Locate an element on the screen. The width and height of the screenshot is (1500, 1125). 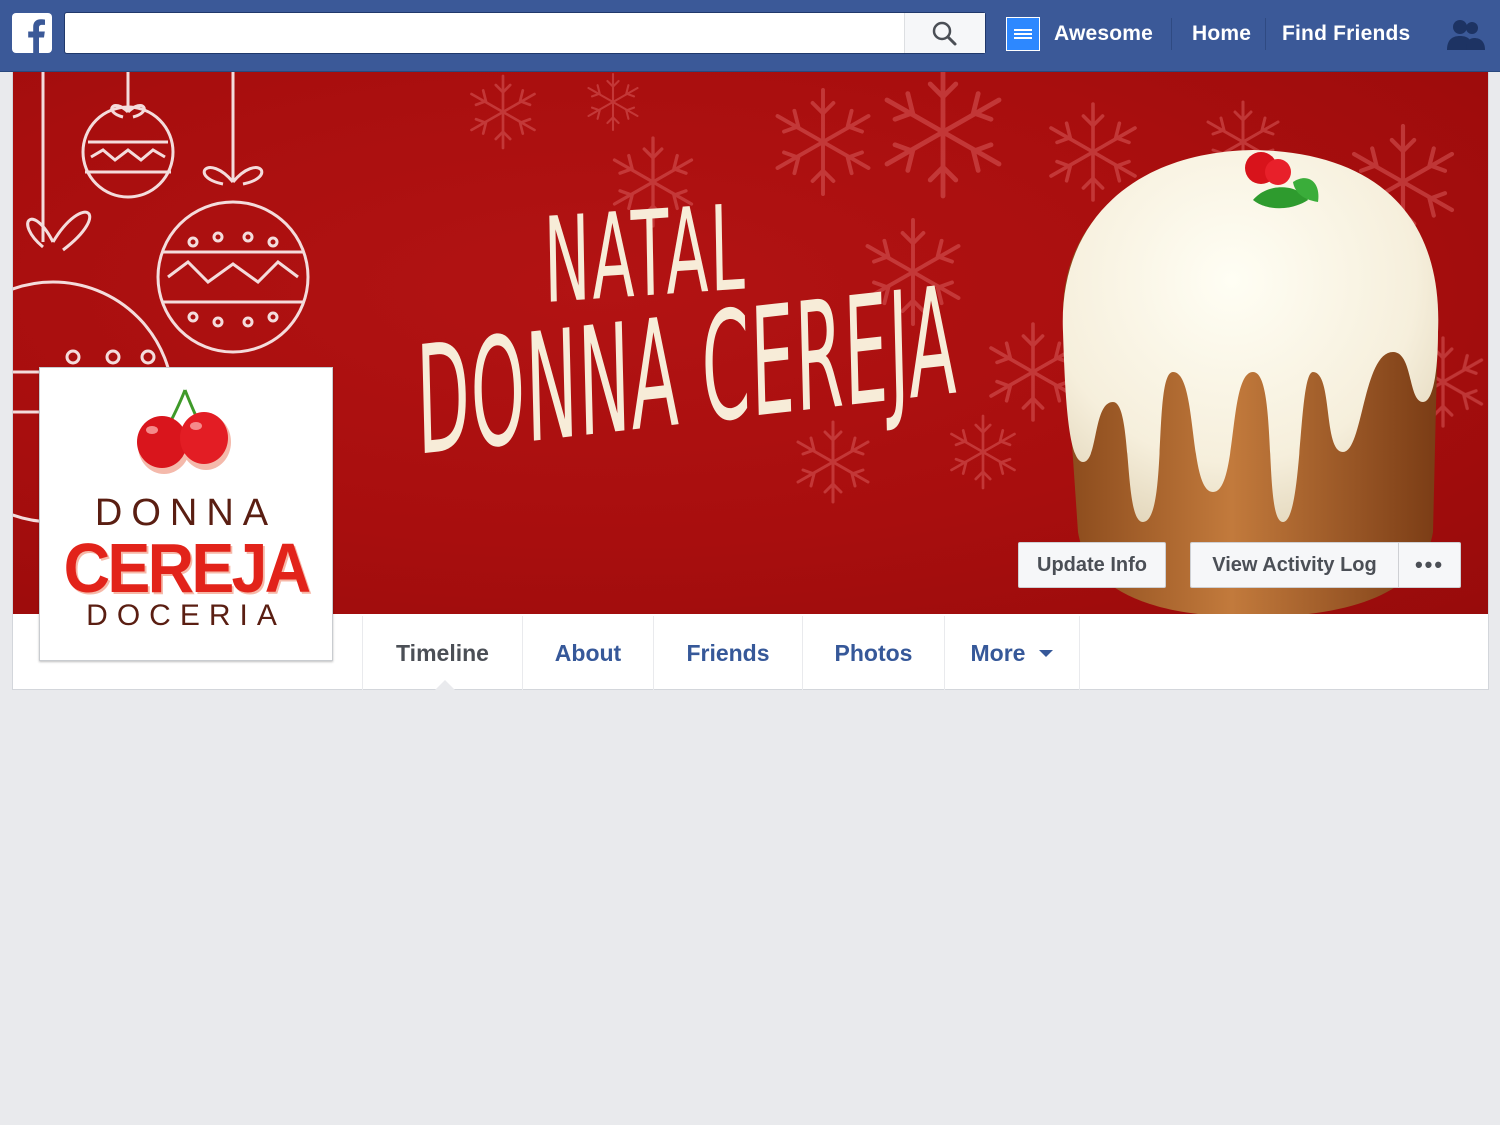
logo-doceria: DOCERIA is located at coordinates (186, 615).